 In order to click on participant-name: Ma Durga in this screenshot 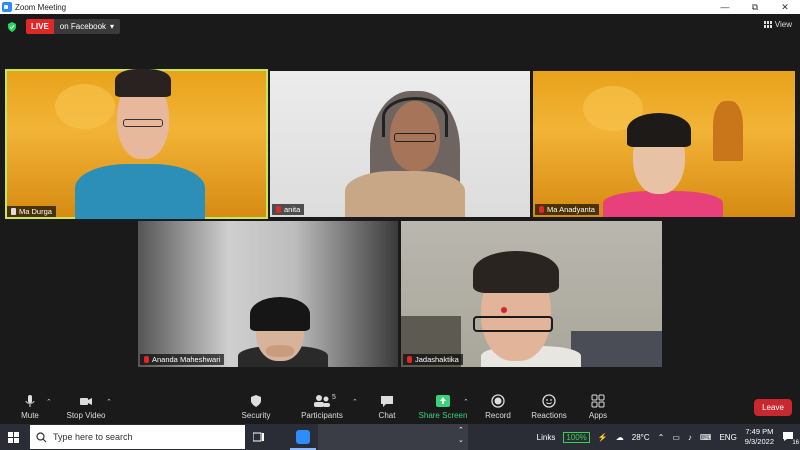, I will do `click(35, 211)`.